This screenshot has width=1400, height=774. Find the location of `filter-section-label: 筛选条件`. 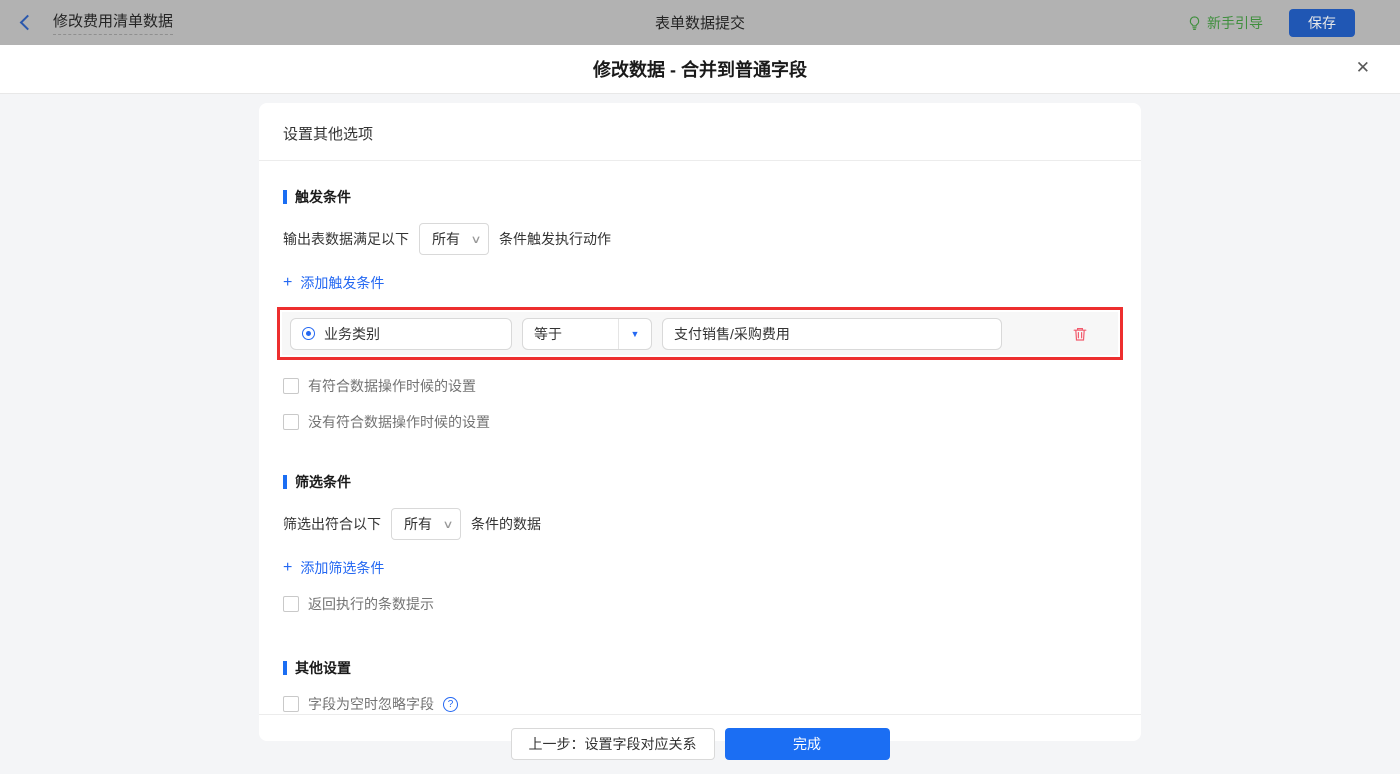

filter-section-label: 筛选条件 is located at coordinates (323, 482).